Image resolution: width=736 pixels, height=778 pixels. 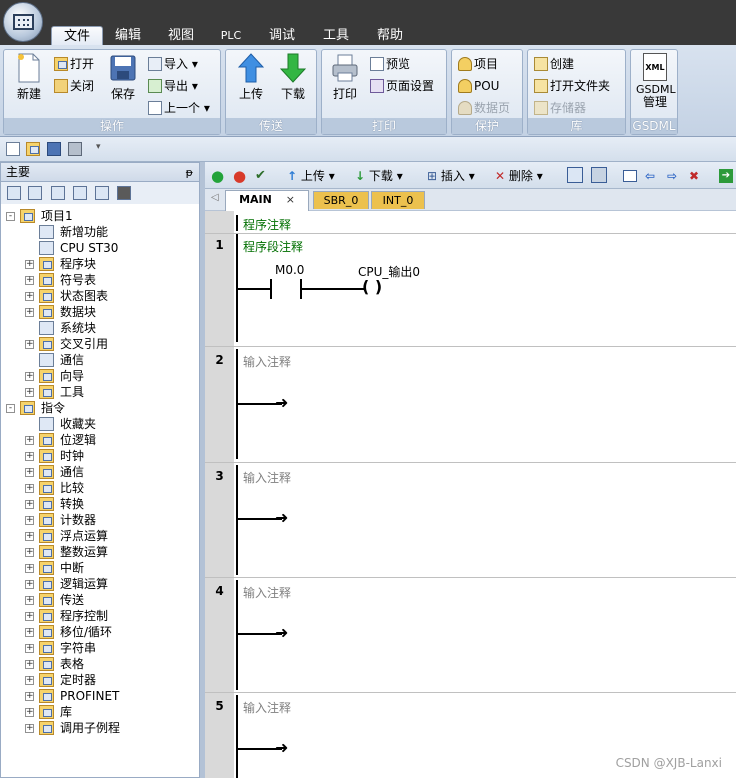 I want to click on tree-item: + 移位/循环, so click(x=100, y=632).